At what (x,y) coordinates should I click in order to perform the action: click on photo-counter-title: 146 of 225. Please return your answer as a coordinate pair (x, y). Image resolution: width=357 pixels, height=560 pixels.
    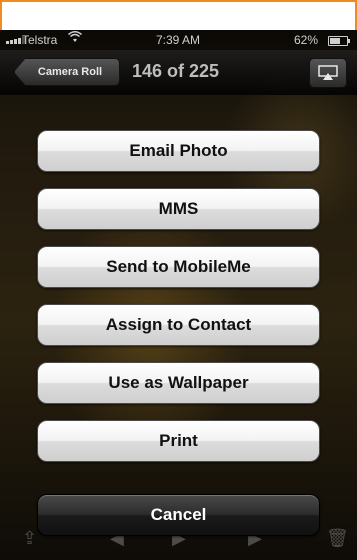
    Looking at the image, I should click on (176, 71).